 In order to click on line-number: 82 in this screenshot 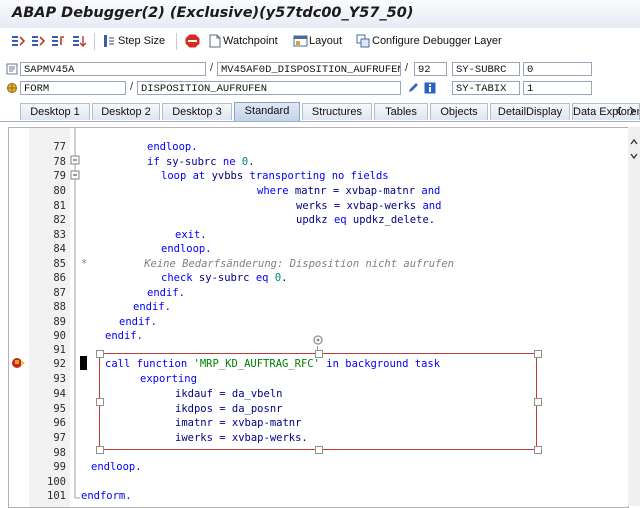, I will do `click(59, 220)`.